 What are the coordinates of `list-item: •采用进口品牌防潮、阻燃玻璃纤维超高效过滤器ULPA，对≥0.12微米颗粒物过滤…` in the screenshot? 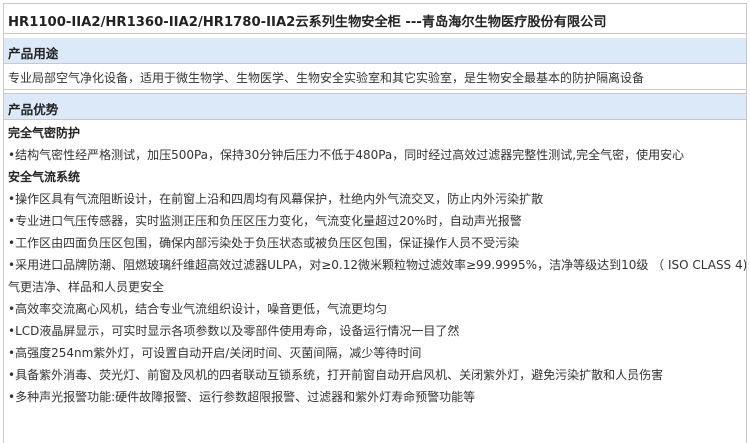 It's located at (377, 265).